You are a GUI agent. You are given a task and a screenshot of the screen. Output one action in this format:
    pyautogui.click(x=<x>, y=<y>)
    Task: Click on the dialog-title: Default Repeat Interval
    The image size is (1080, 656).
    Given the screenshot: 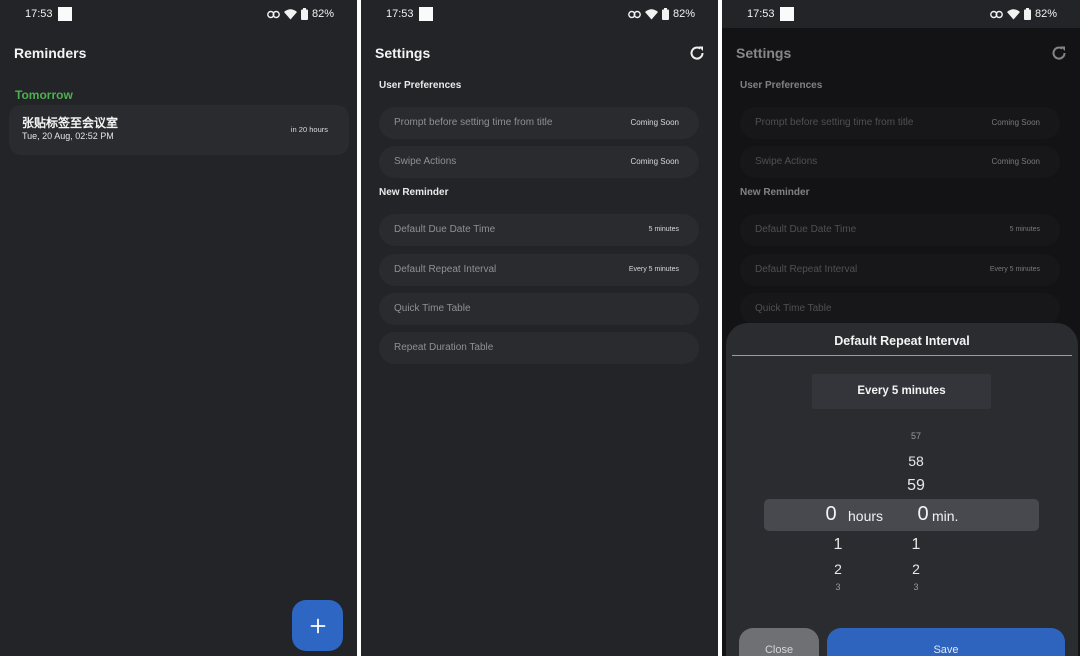 What is the action you would take?
    pyautogui.click(x=902, y=341)
    